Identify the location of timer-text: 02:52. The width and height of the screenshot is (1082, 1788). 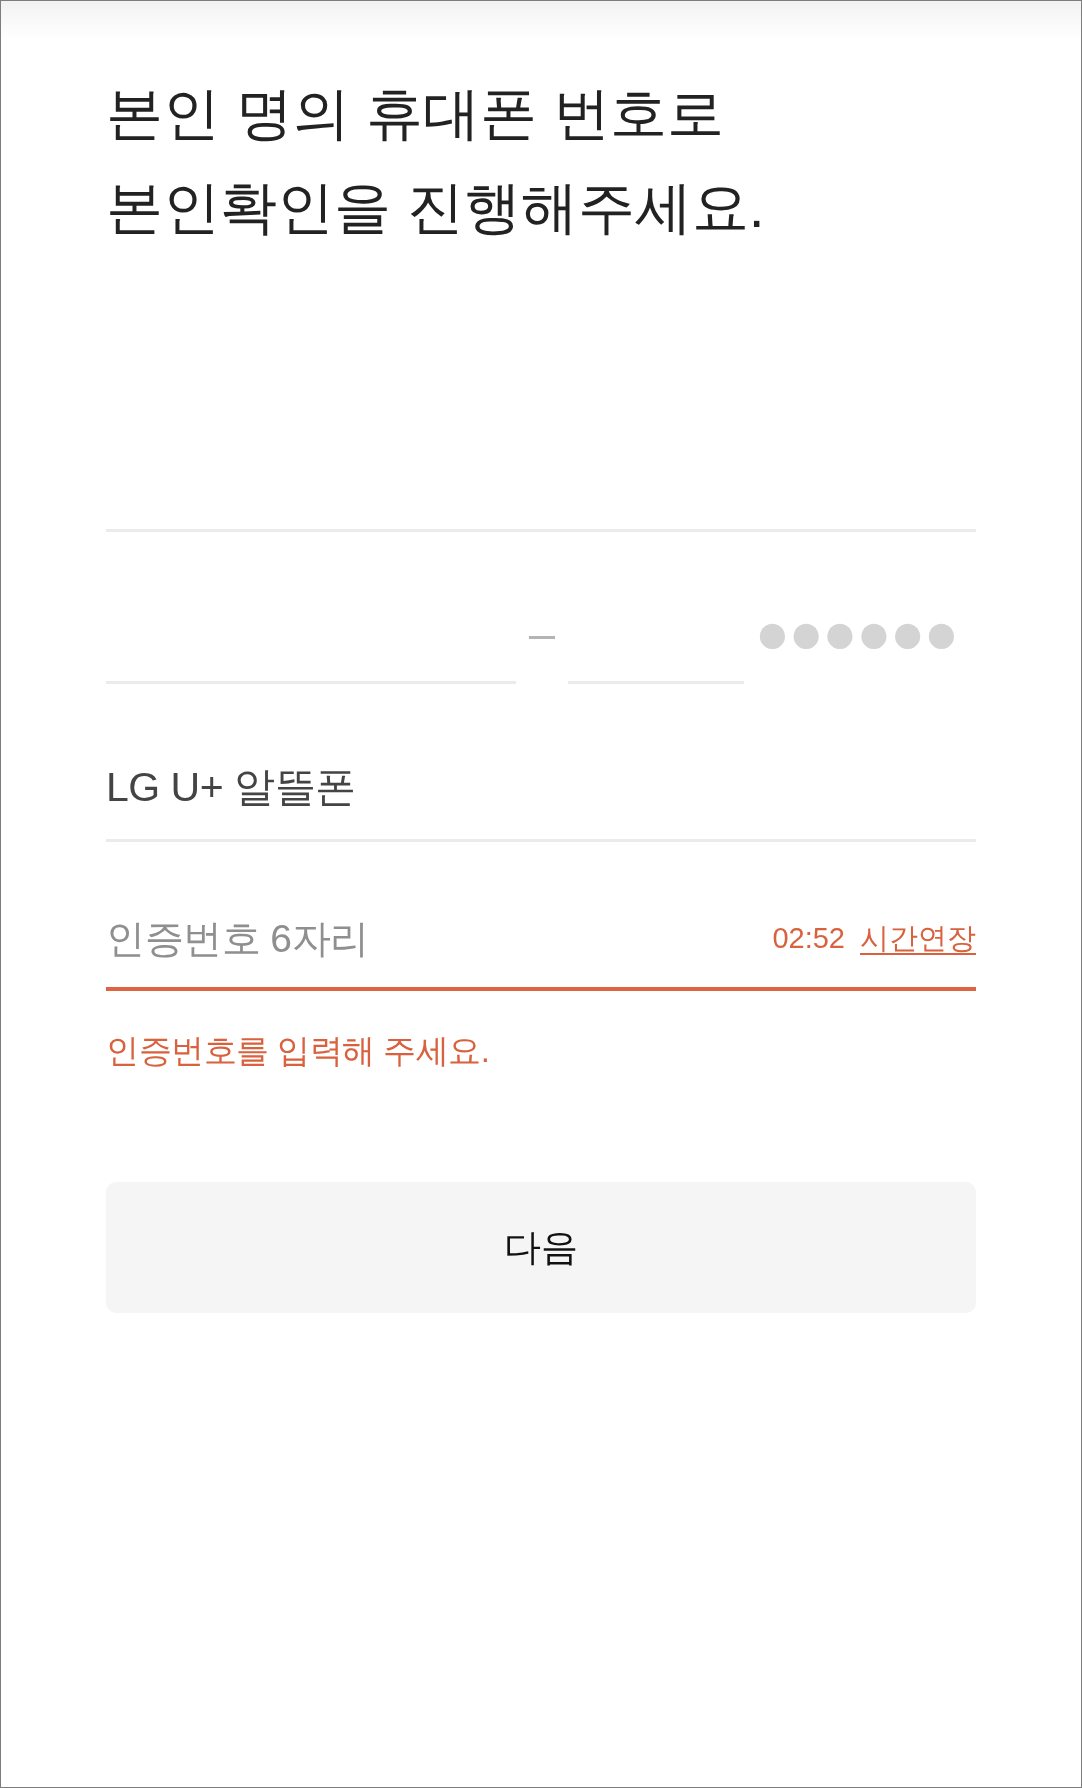
(808, 939).